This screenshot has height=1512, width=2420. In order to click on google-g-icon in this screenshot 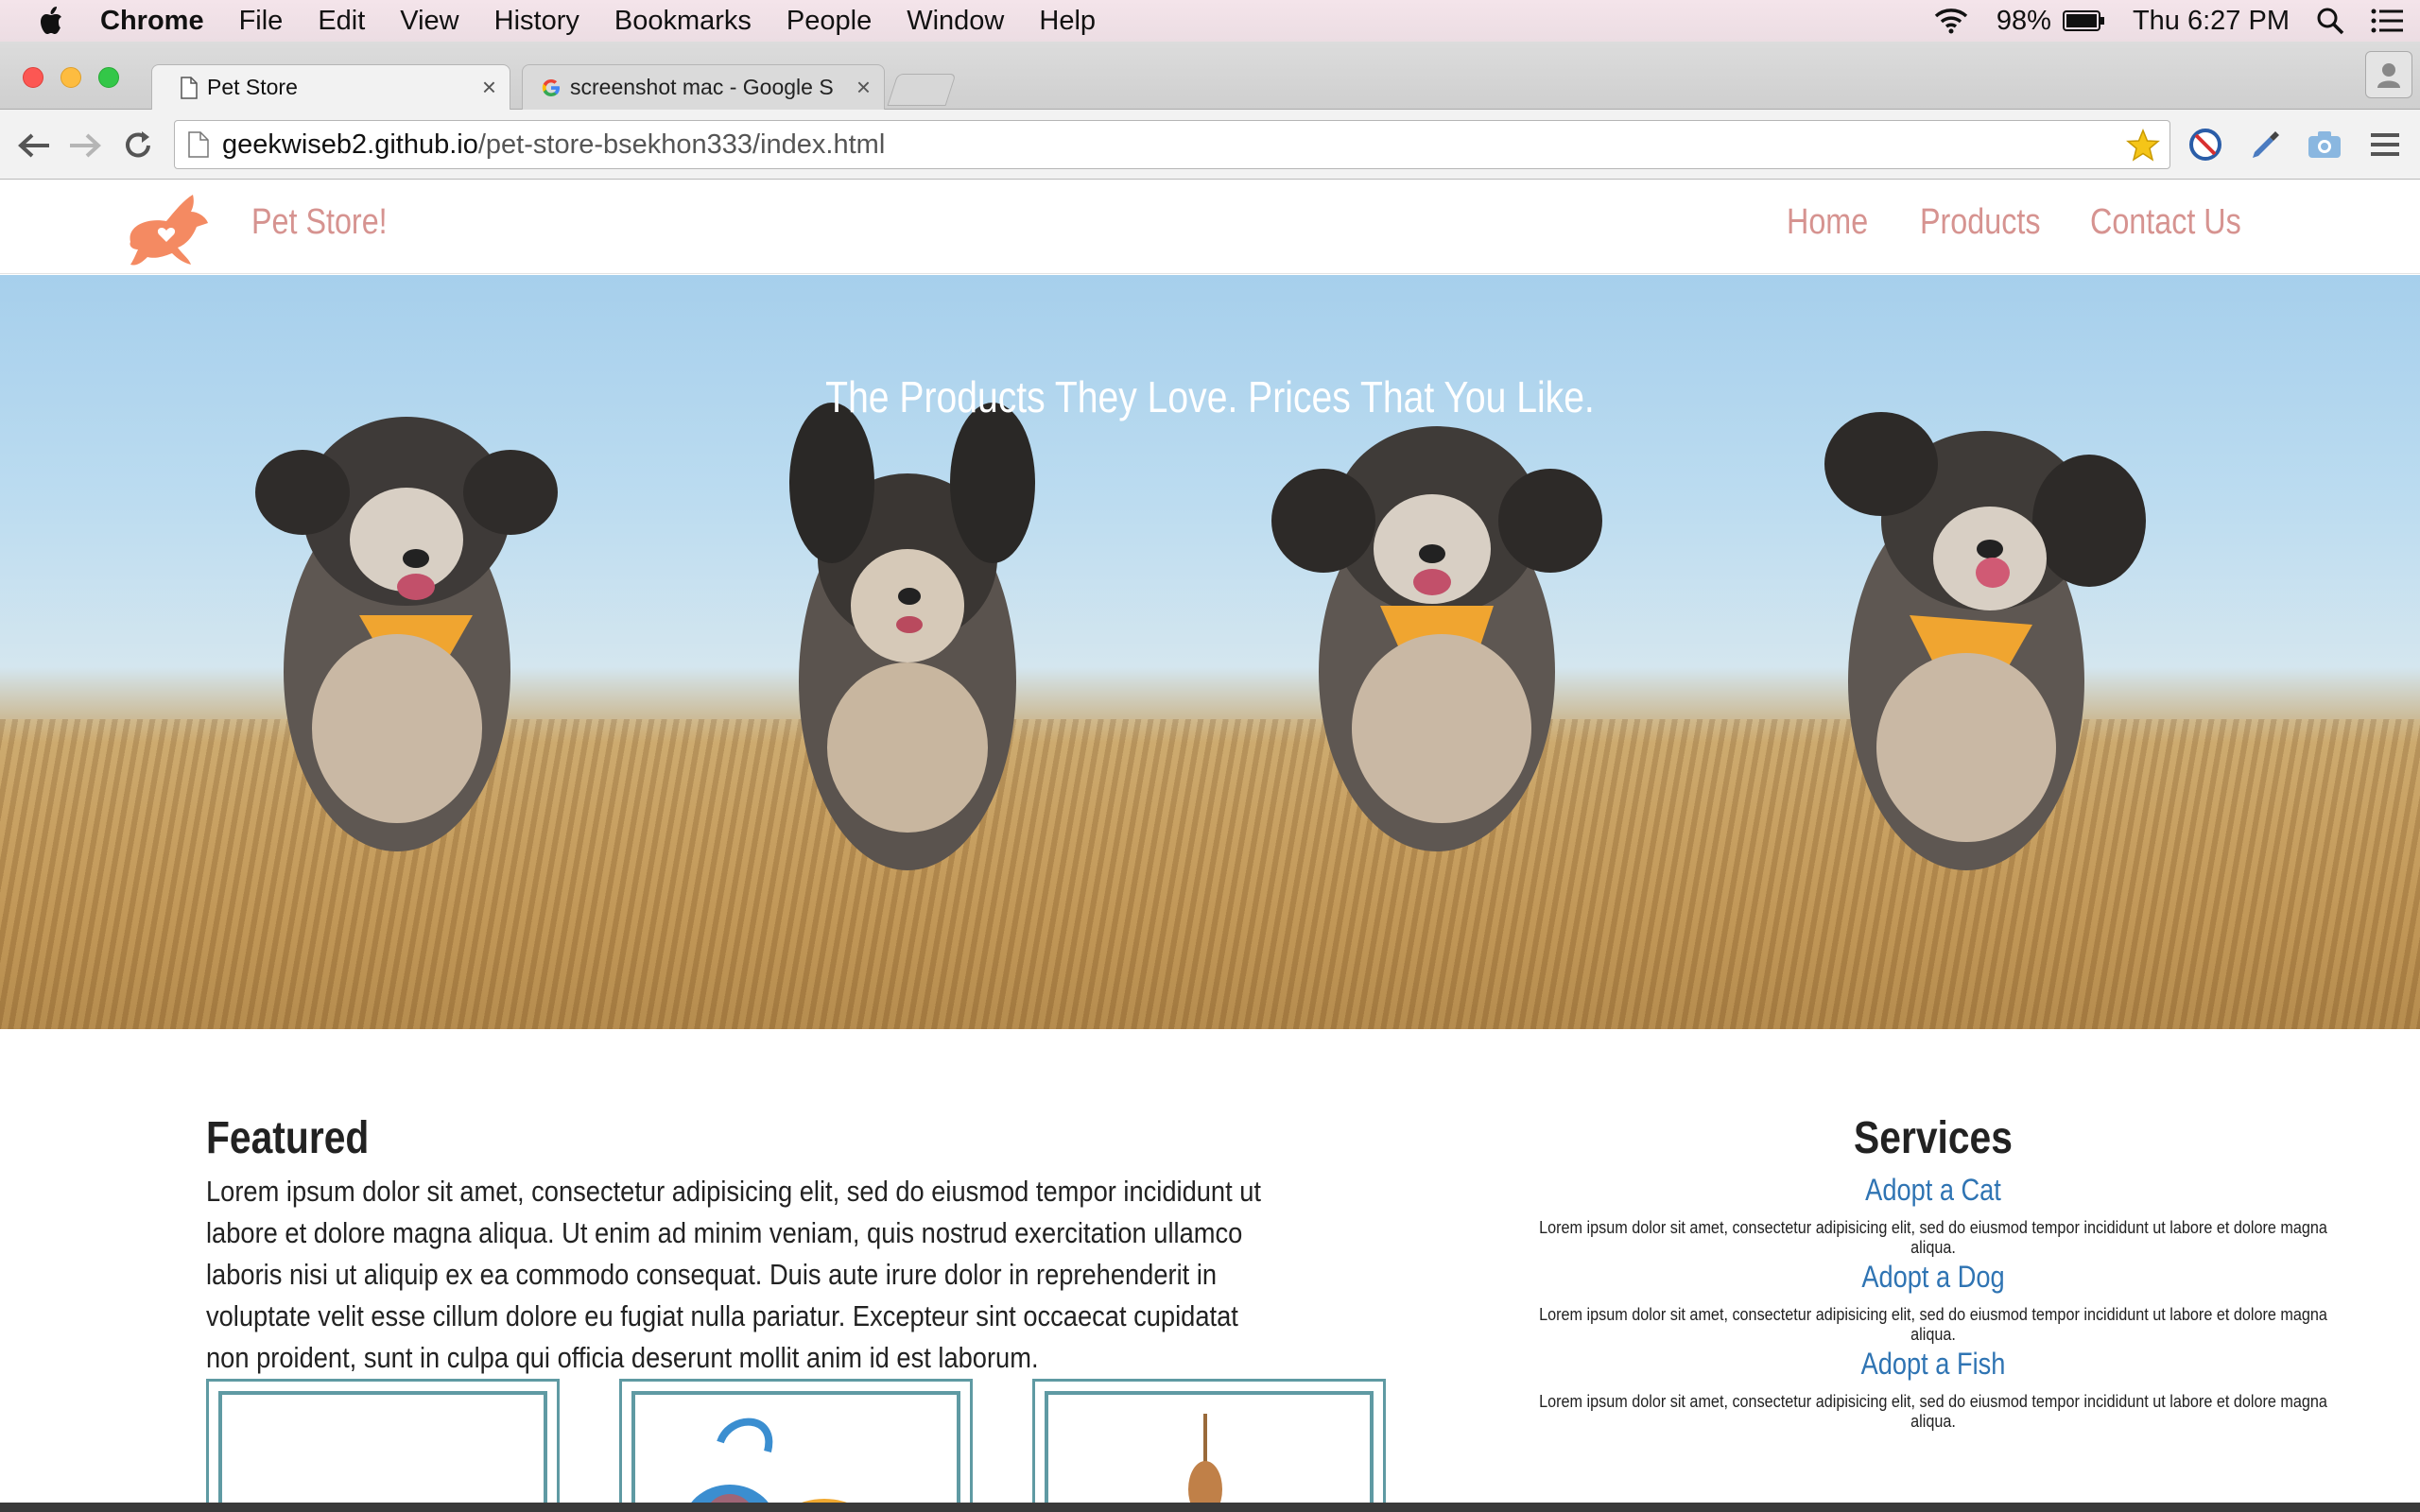, I will do `click(551, 88)`.